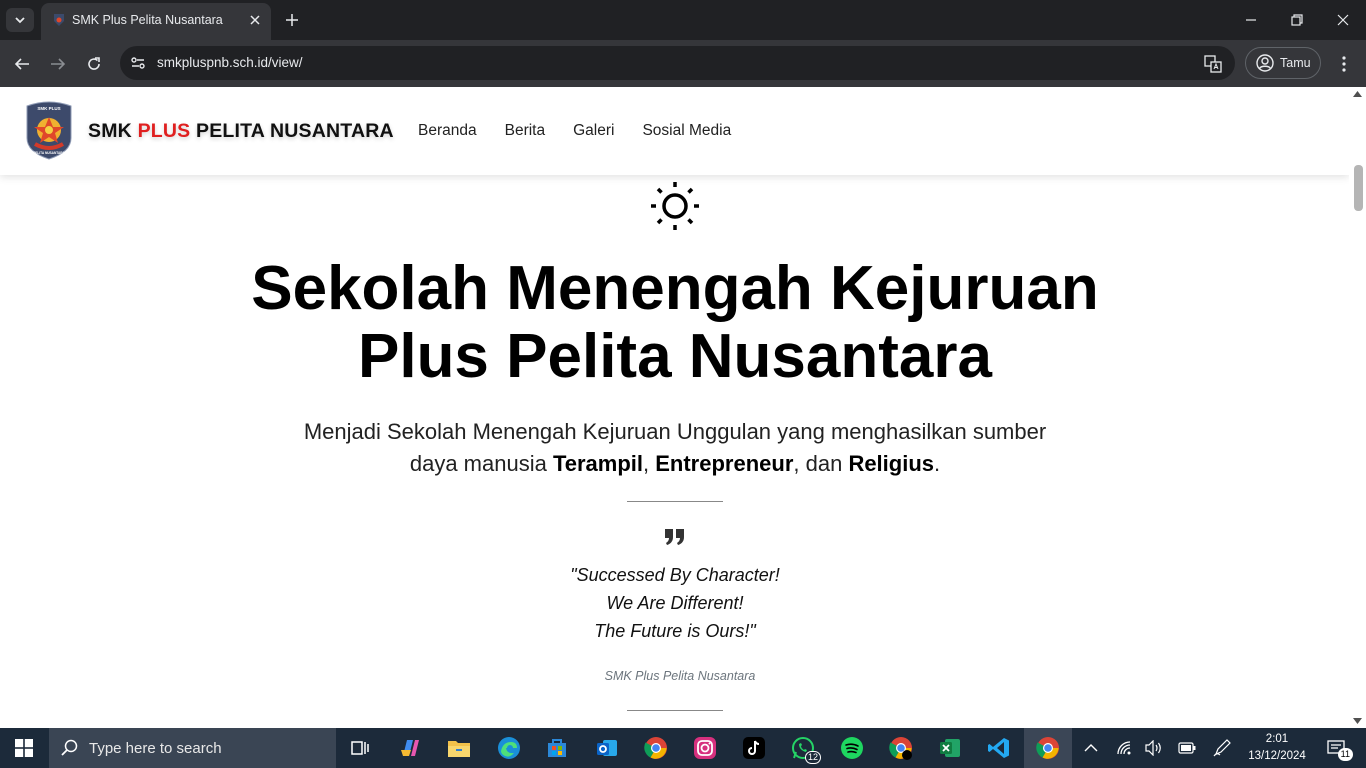  Describe the element at coordinates (447, 131) in the screenshot. I see `nav-beranda: Beranda` at that location.